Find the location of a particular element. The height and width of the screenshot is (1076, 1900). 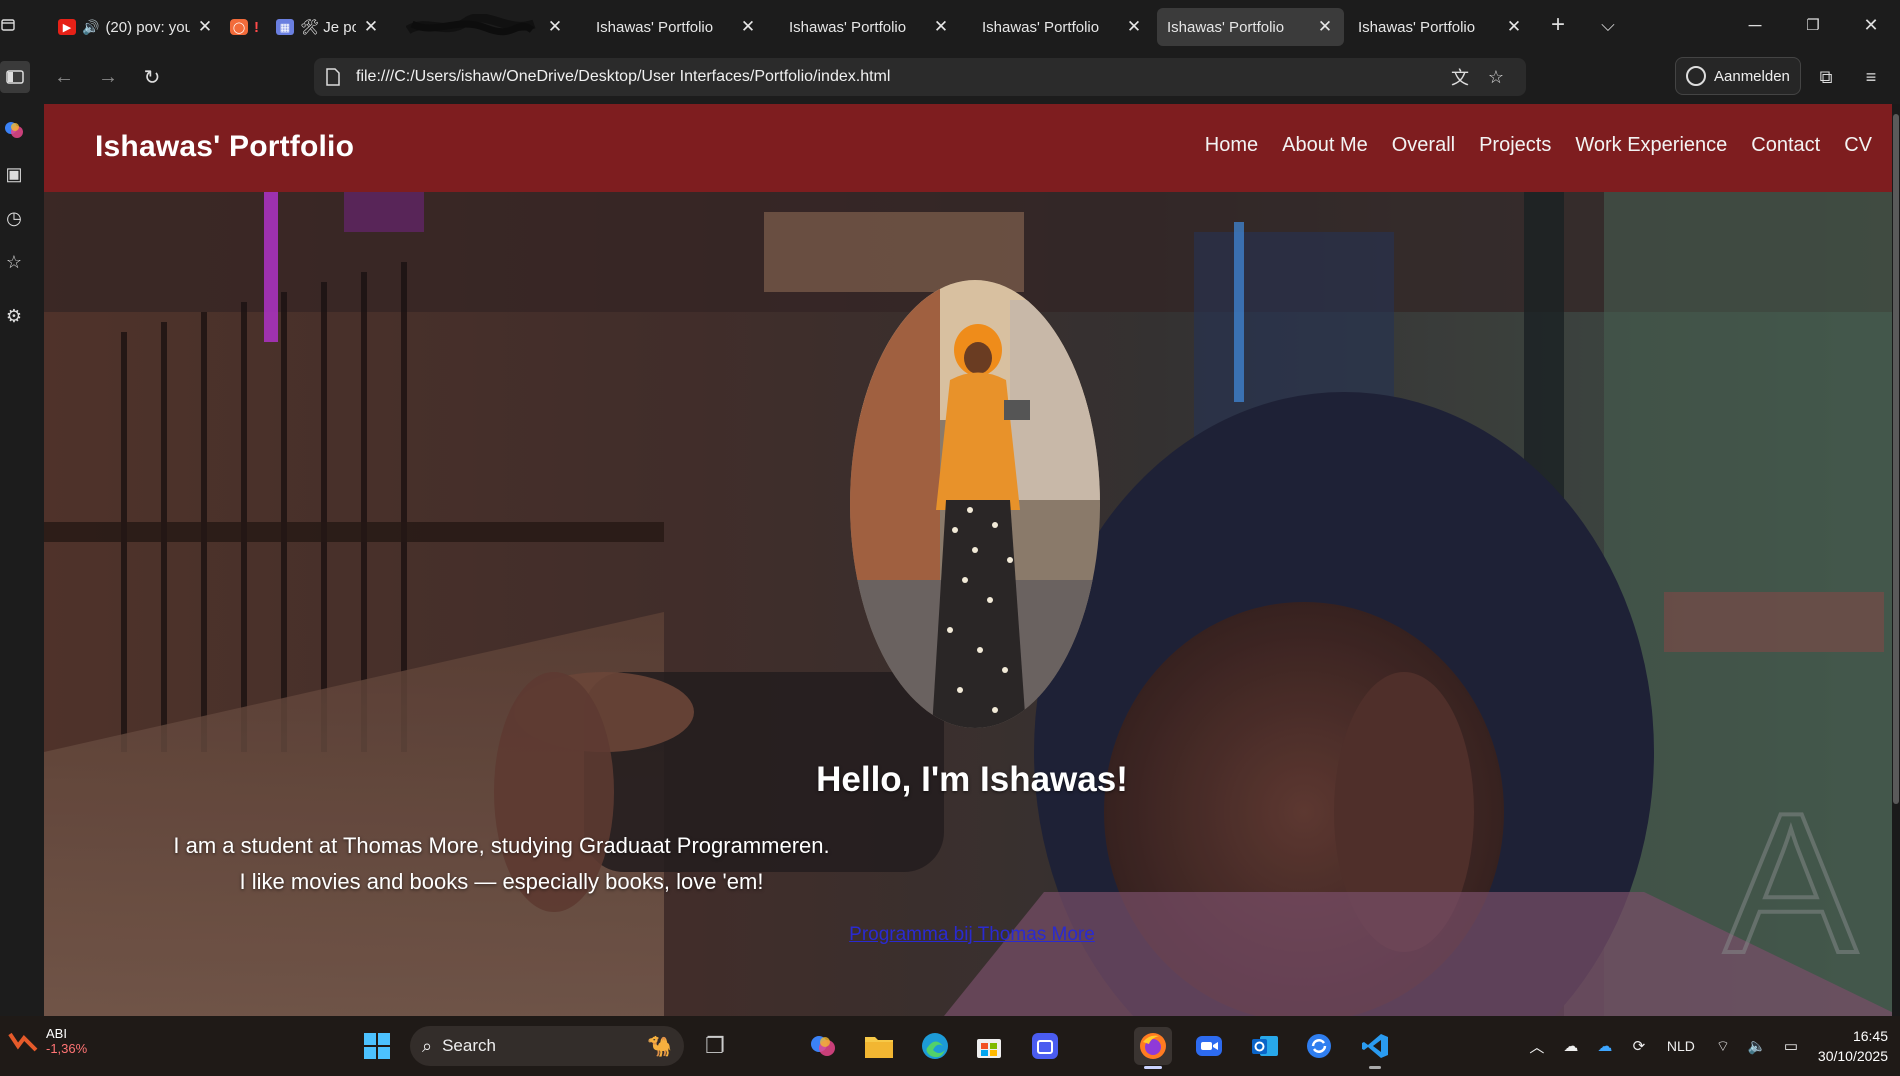

profile-portrait is located at coordinates (975, 504).